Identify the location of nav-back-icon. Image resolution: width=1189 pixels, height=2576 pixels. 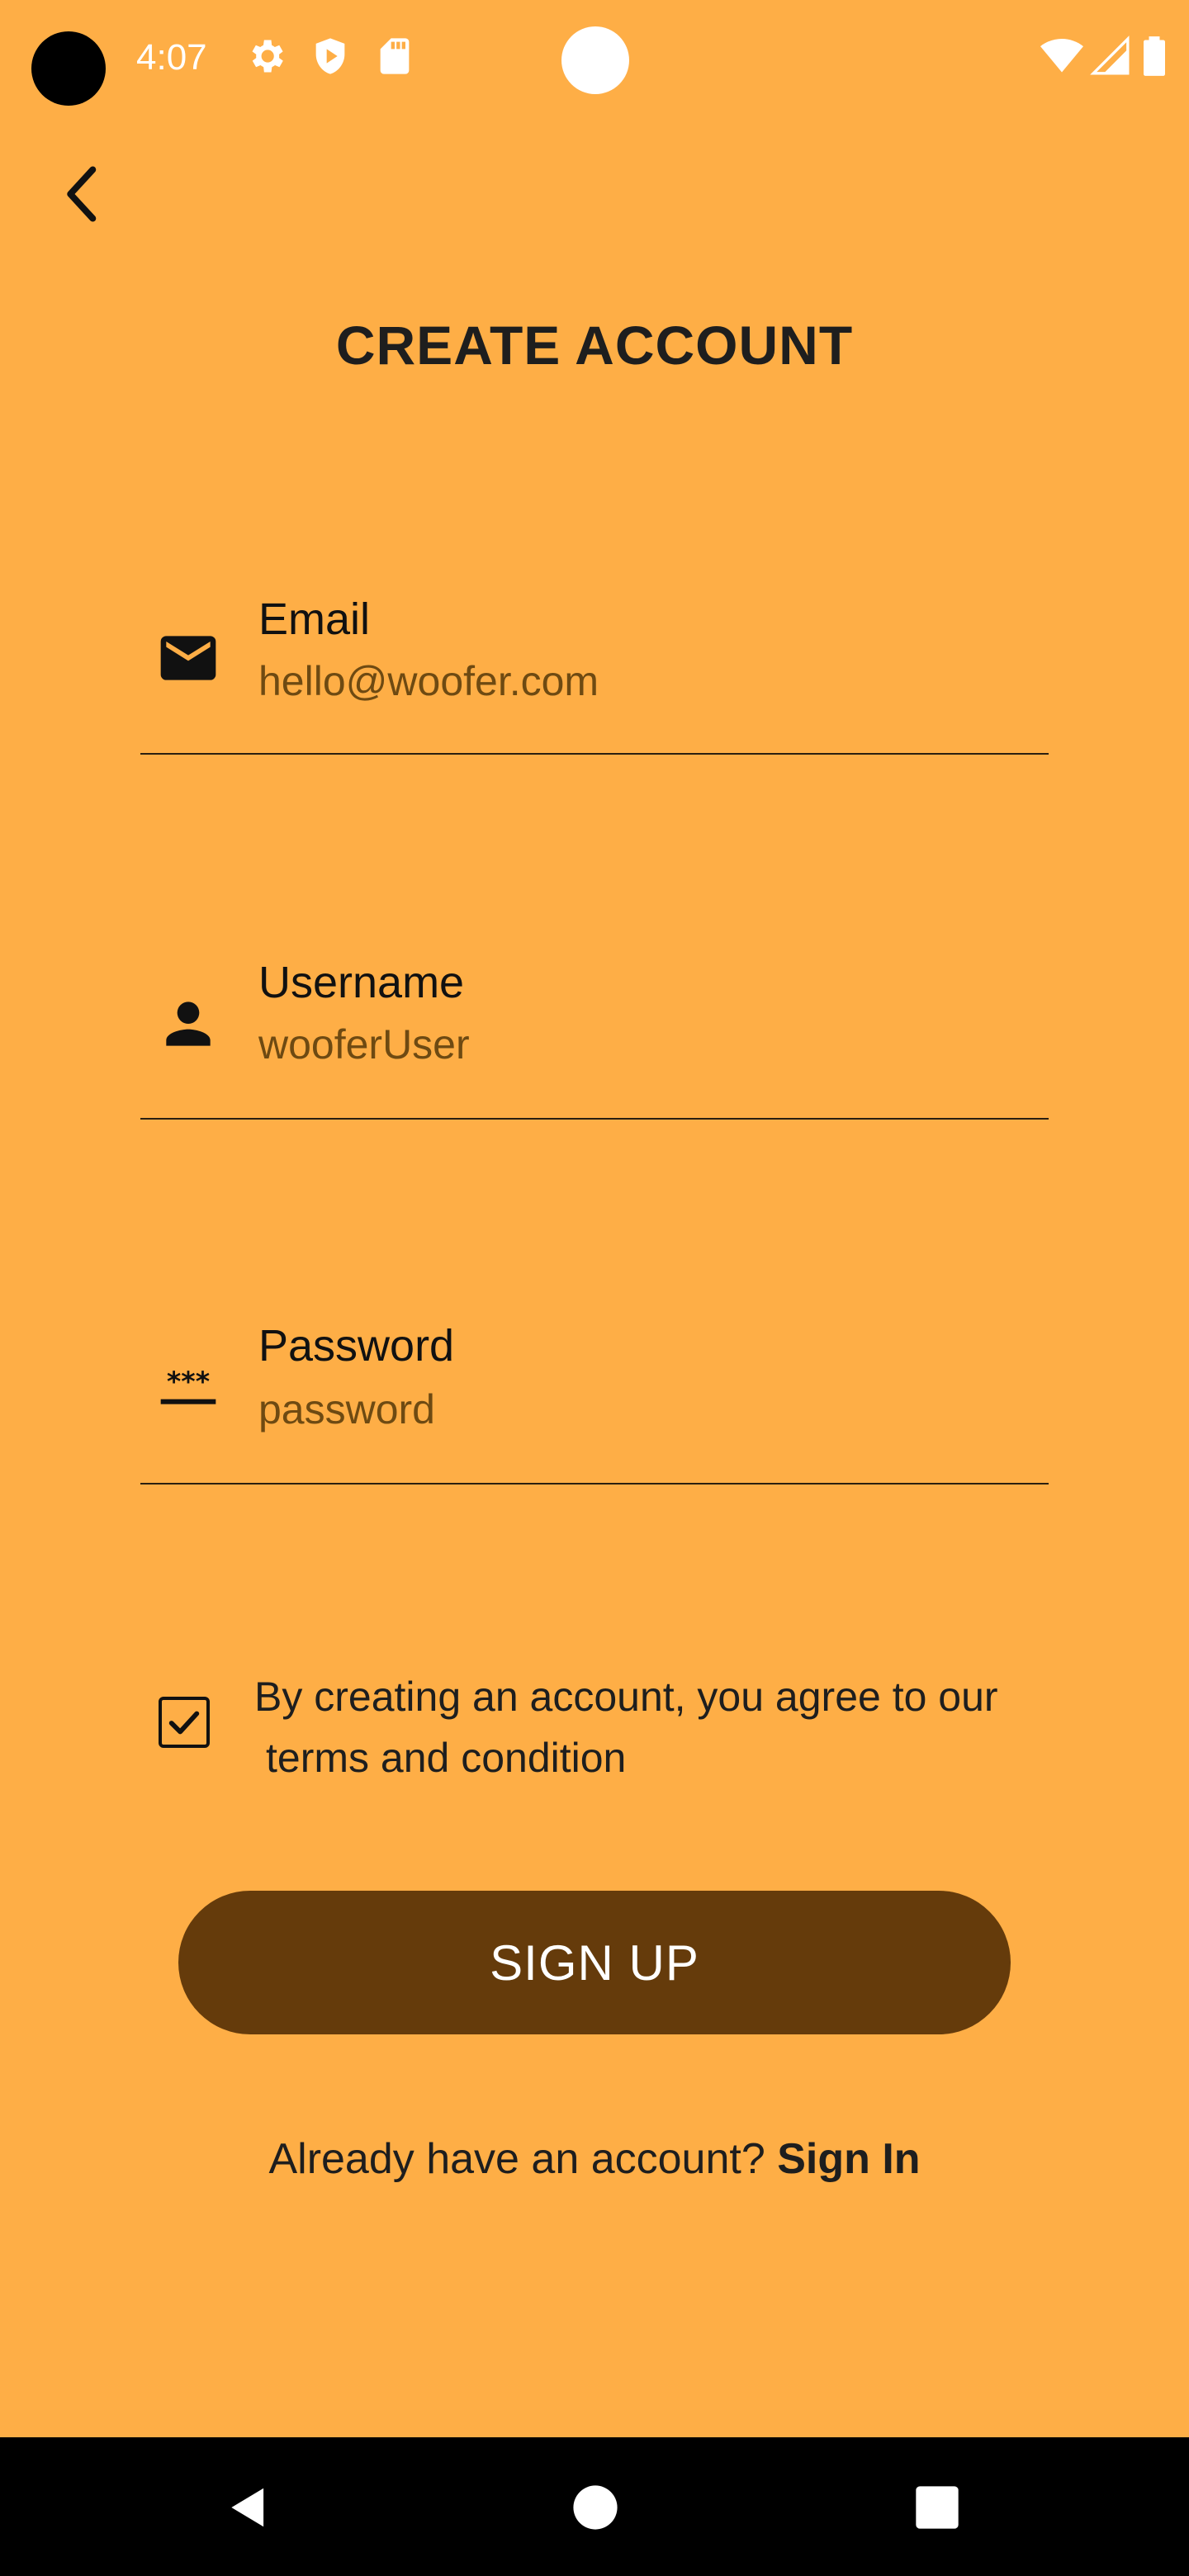
(247, 2507).